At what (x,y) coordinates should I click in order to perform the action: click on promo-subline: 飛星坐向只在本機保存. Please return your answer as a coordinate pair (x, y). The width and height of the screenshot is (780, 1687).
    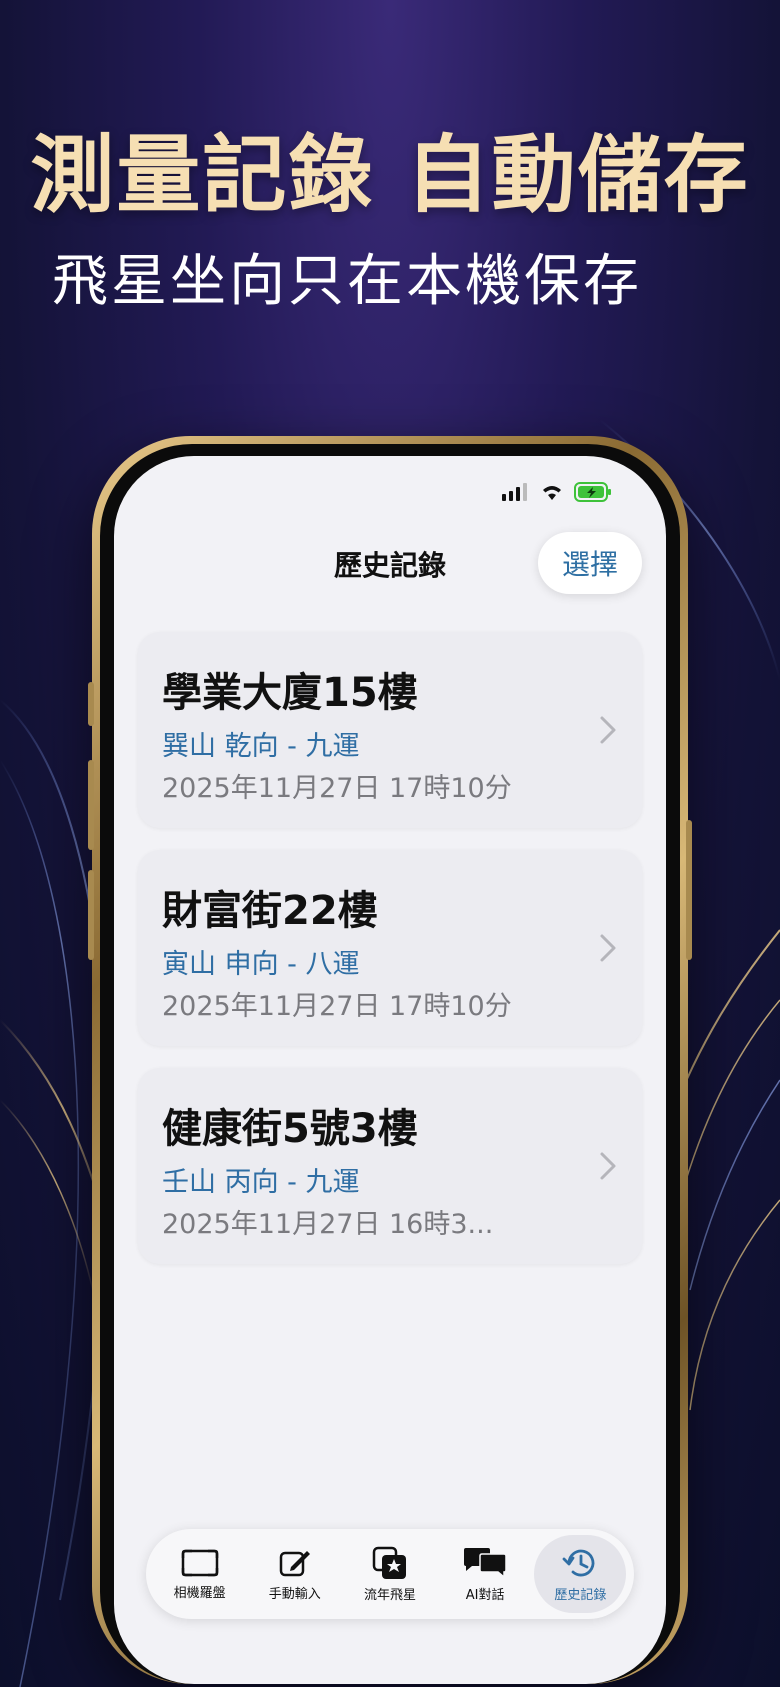
    Looking at the image, I should click on (347, 281).